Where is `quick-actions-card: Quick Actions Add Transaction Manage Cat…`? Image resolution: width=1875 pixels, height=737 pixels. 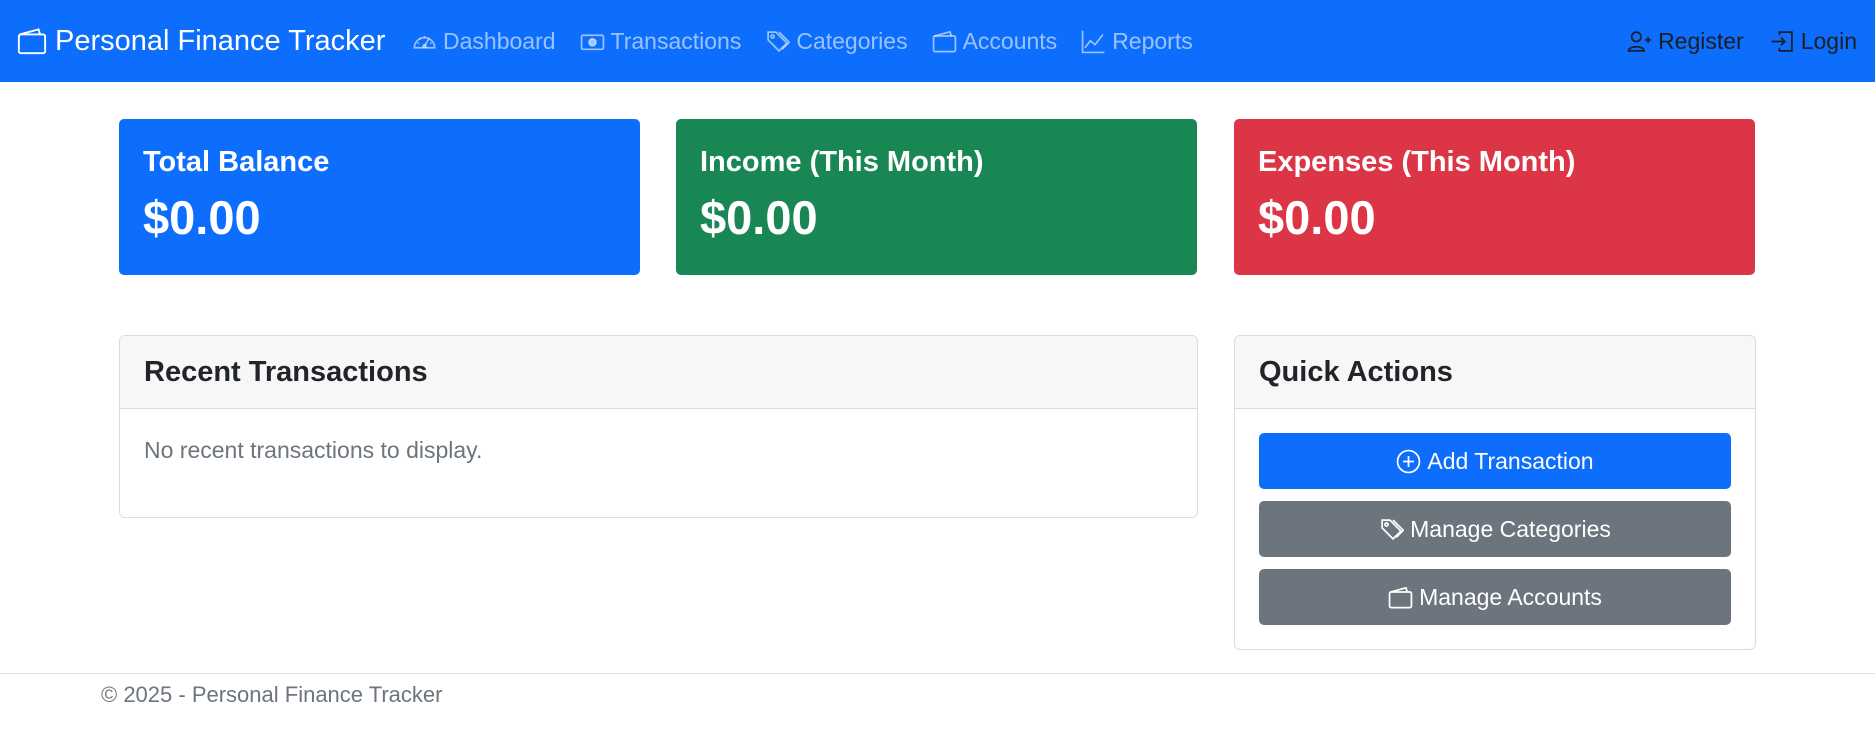
quick-actions-card: Quick Actions Add Transaction Manage Cat… is located at coordinates (1495, 492).